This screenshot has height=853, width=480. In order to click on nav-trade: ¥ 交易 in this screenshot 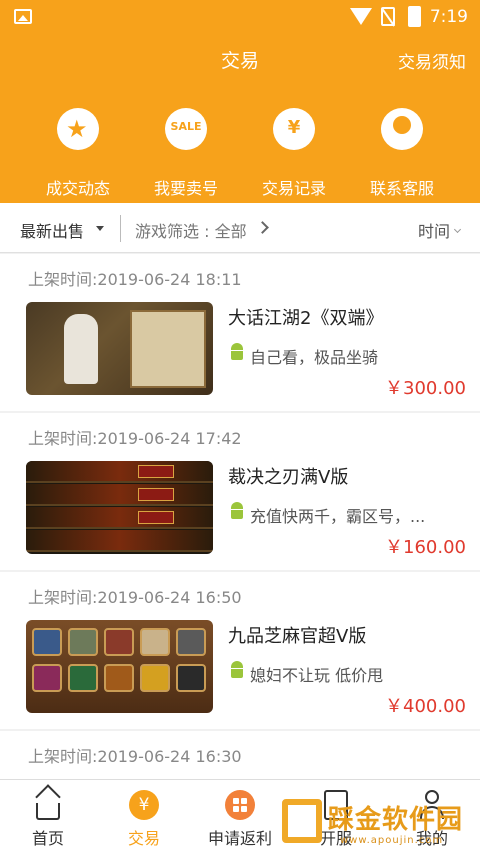, I will do `click(144, 816)`.